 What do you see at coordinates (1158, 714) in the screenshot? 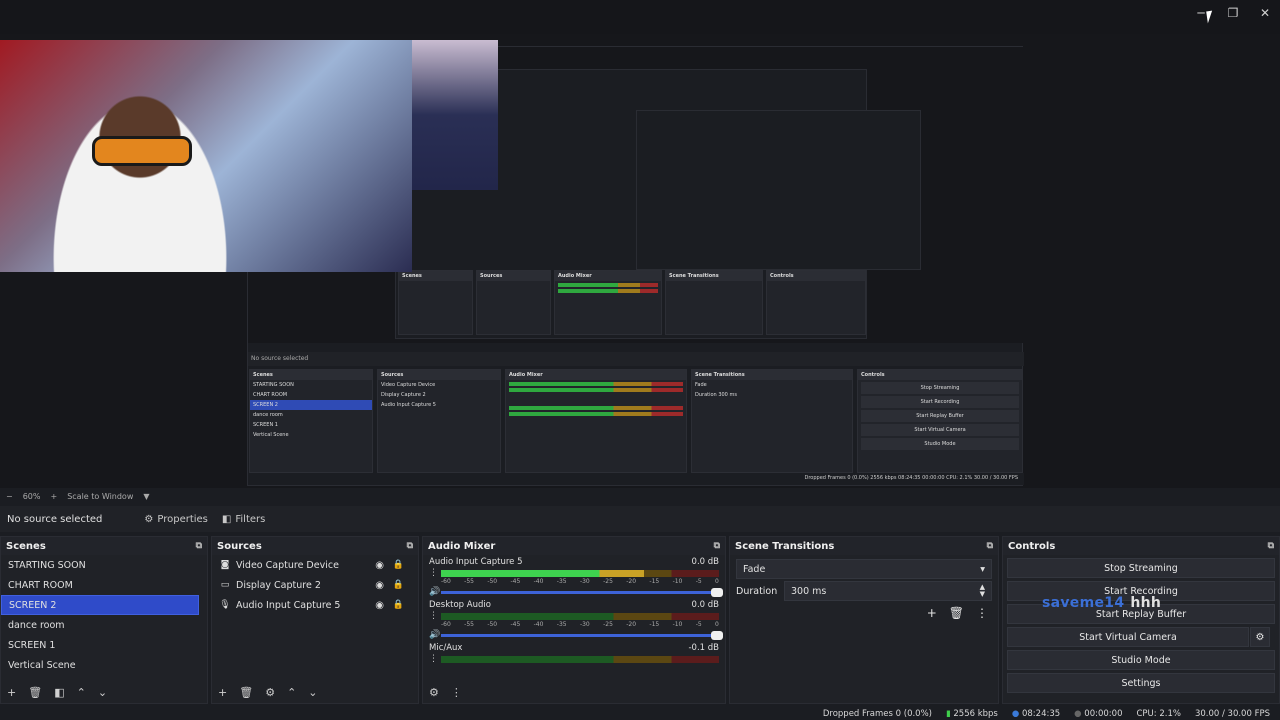
I see `cpu-usage: CPU: 2.1%` at bounding box center [1158, 714].